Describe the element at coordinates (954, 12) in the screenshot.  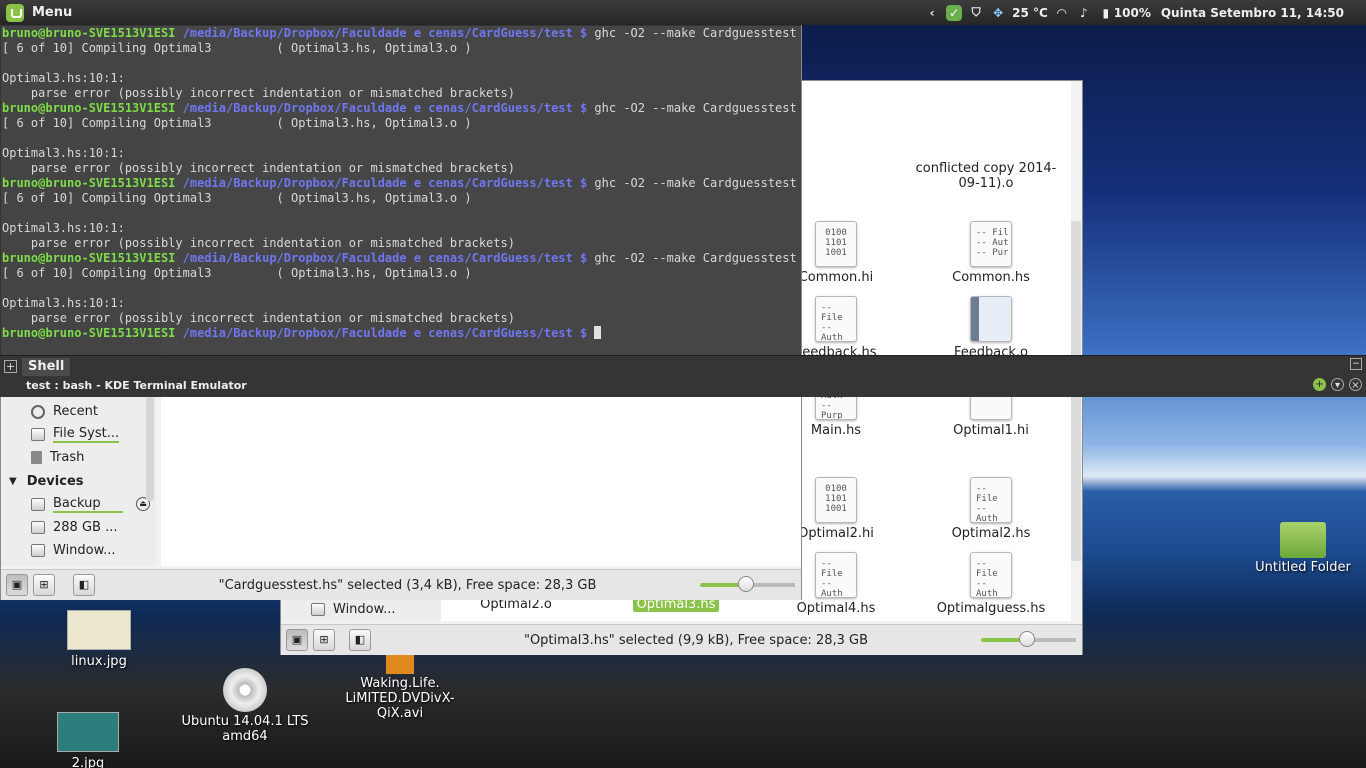
I see `update-manager-icon: ✓` at that location.